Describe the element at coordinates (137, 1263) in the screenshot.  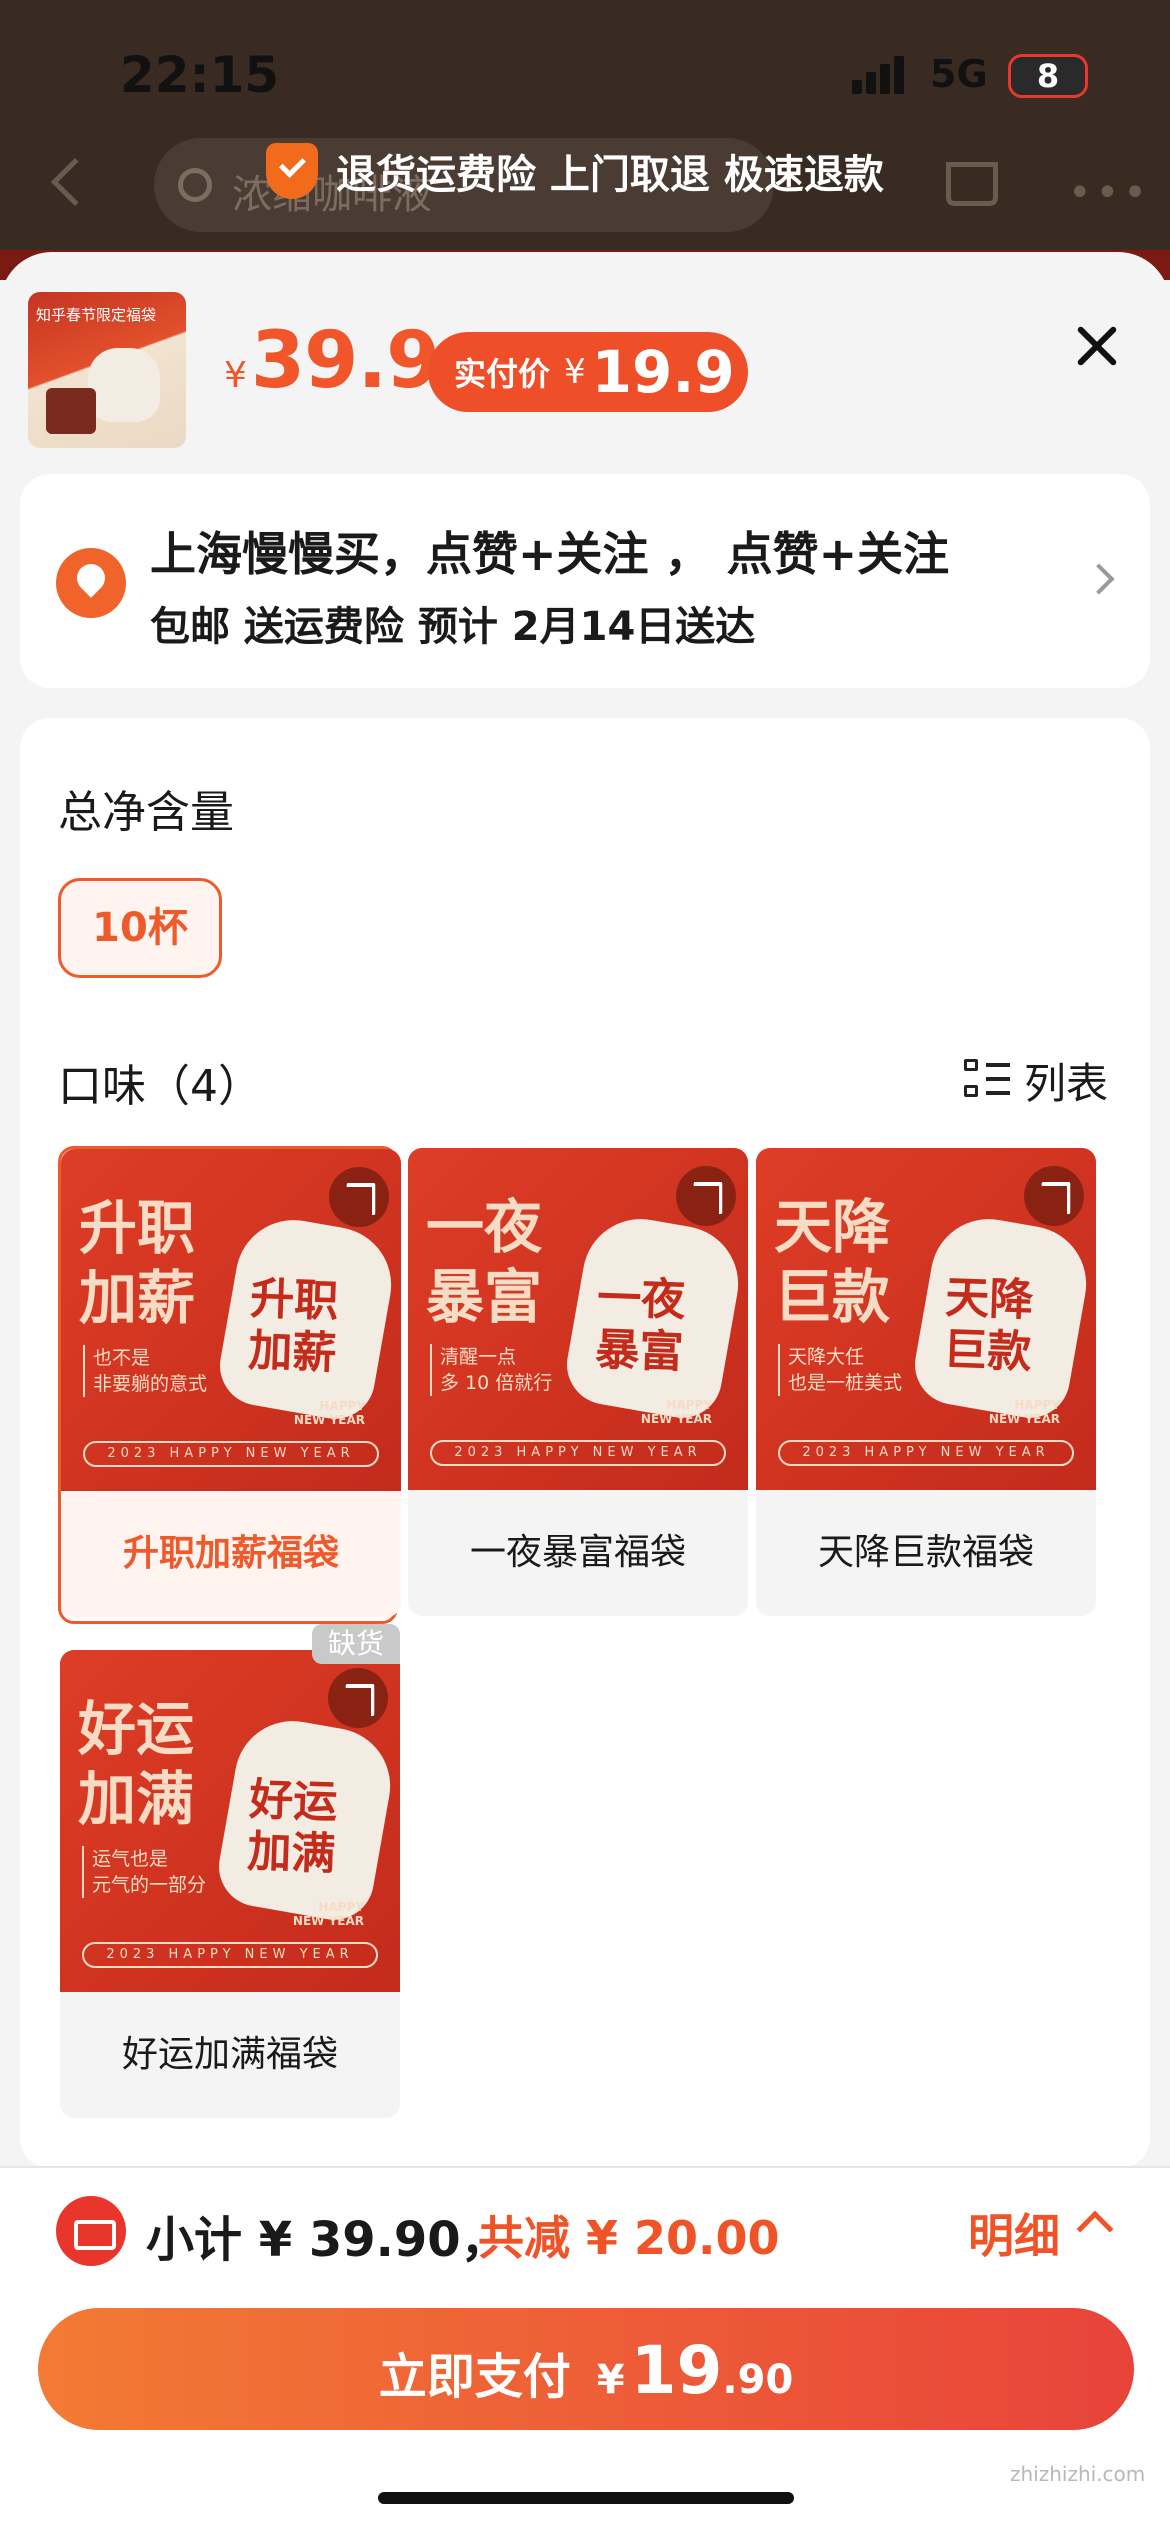
I see `flavor-slogan: 升职 加薪` at that location.